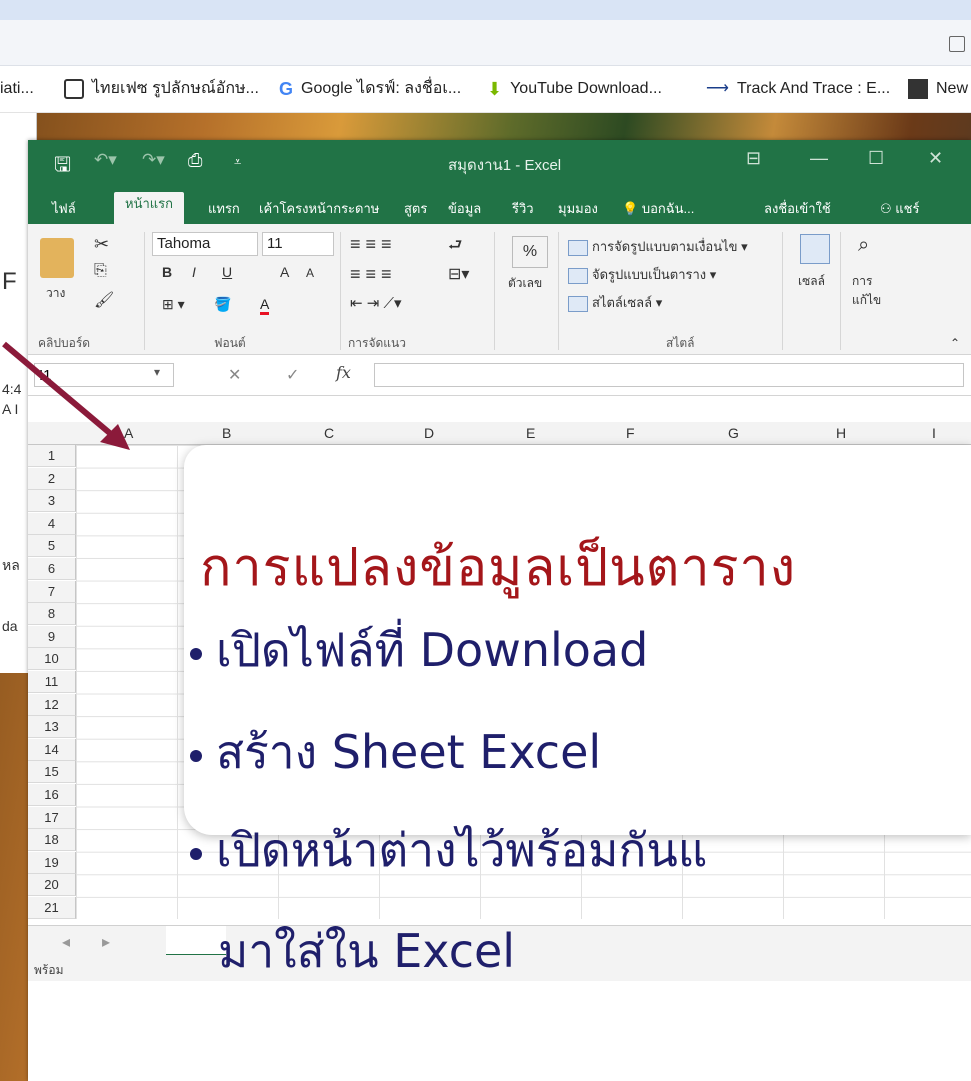 The height and width of the screenshot is (1081, 971). I want to click on download-icon: ⬇, so click(495, 89).